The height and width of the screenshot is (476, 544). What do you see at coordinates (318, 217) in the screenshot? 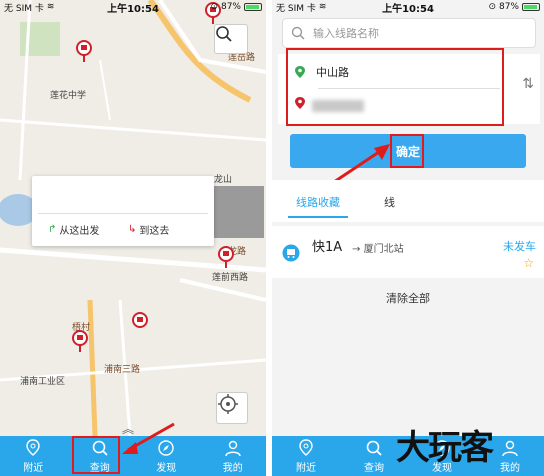
I see `active-tab-underline` at bounding box center [318, 217].